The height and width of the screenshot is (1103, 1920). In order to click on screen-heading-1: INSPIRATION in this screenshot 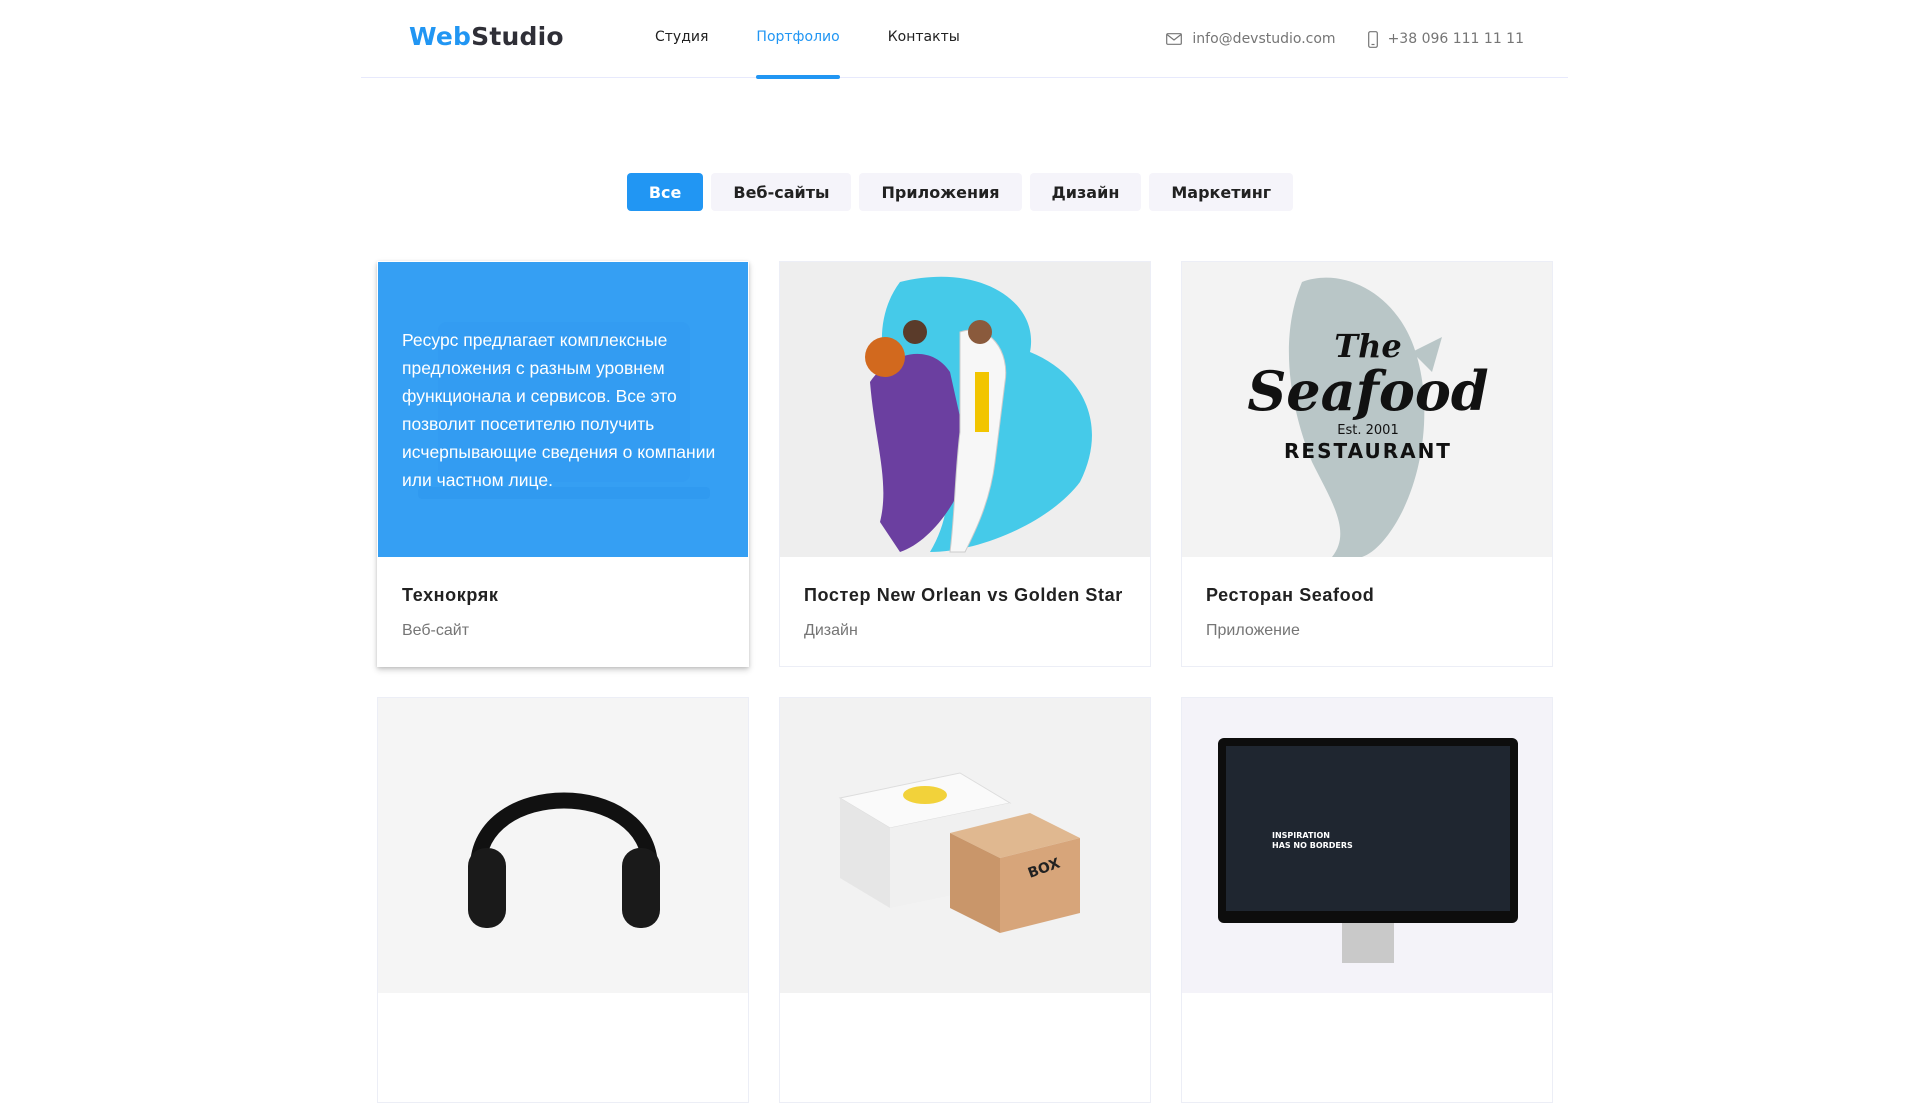, I will do `click(1301, 835)`.